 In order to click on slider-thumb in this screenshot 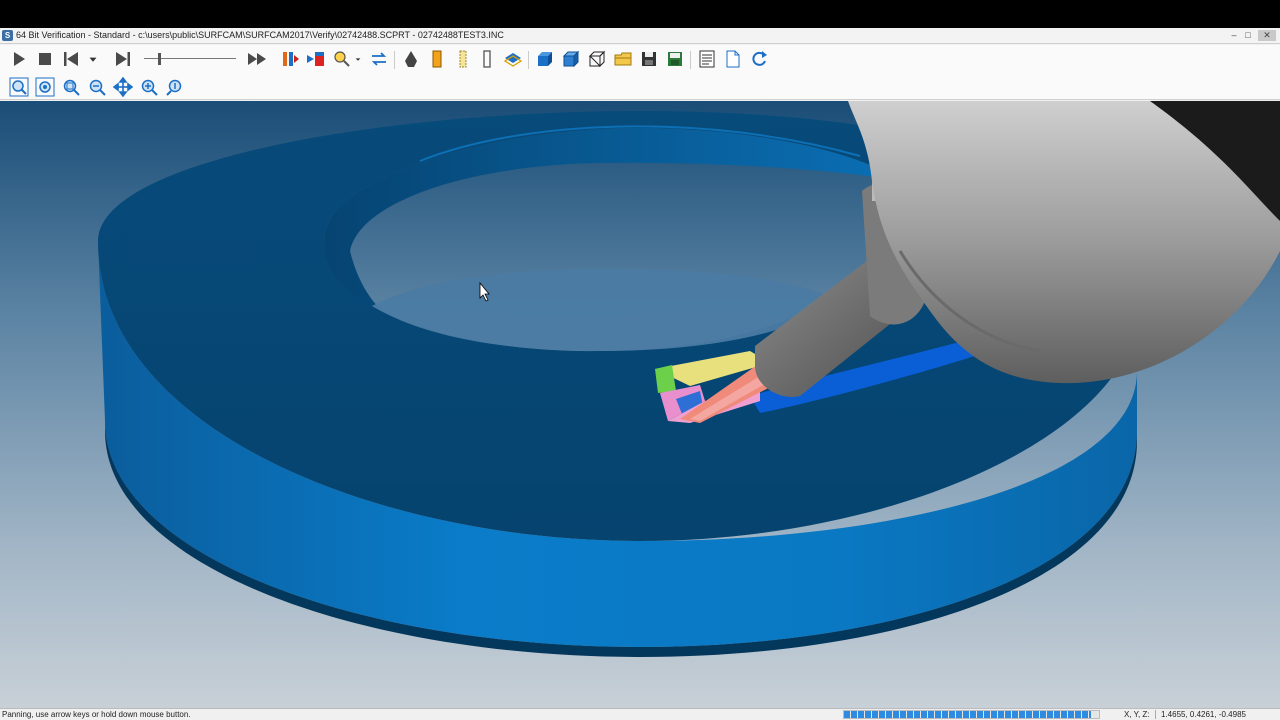, I will do `click(159, 59)`.